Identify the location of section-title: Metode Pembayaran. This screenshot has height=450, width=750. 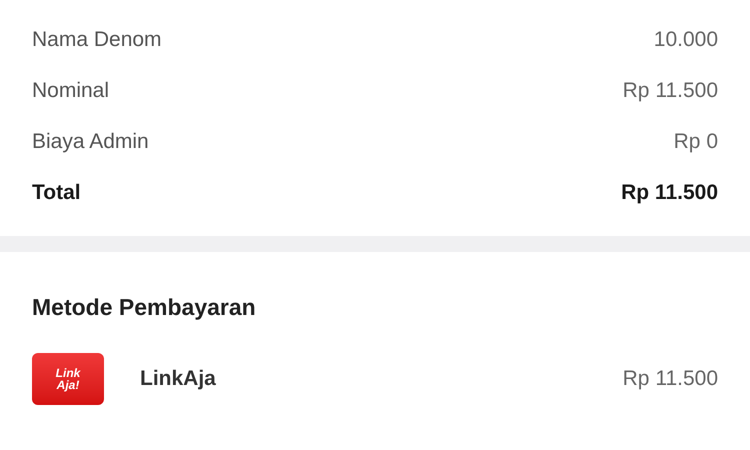
(144, 307).